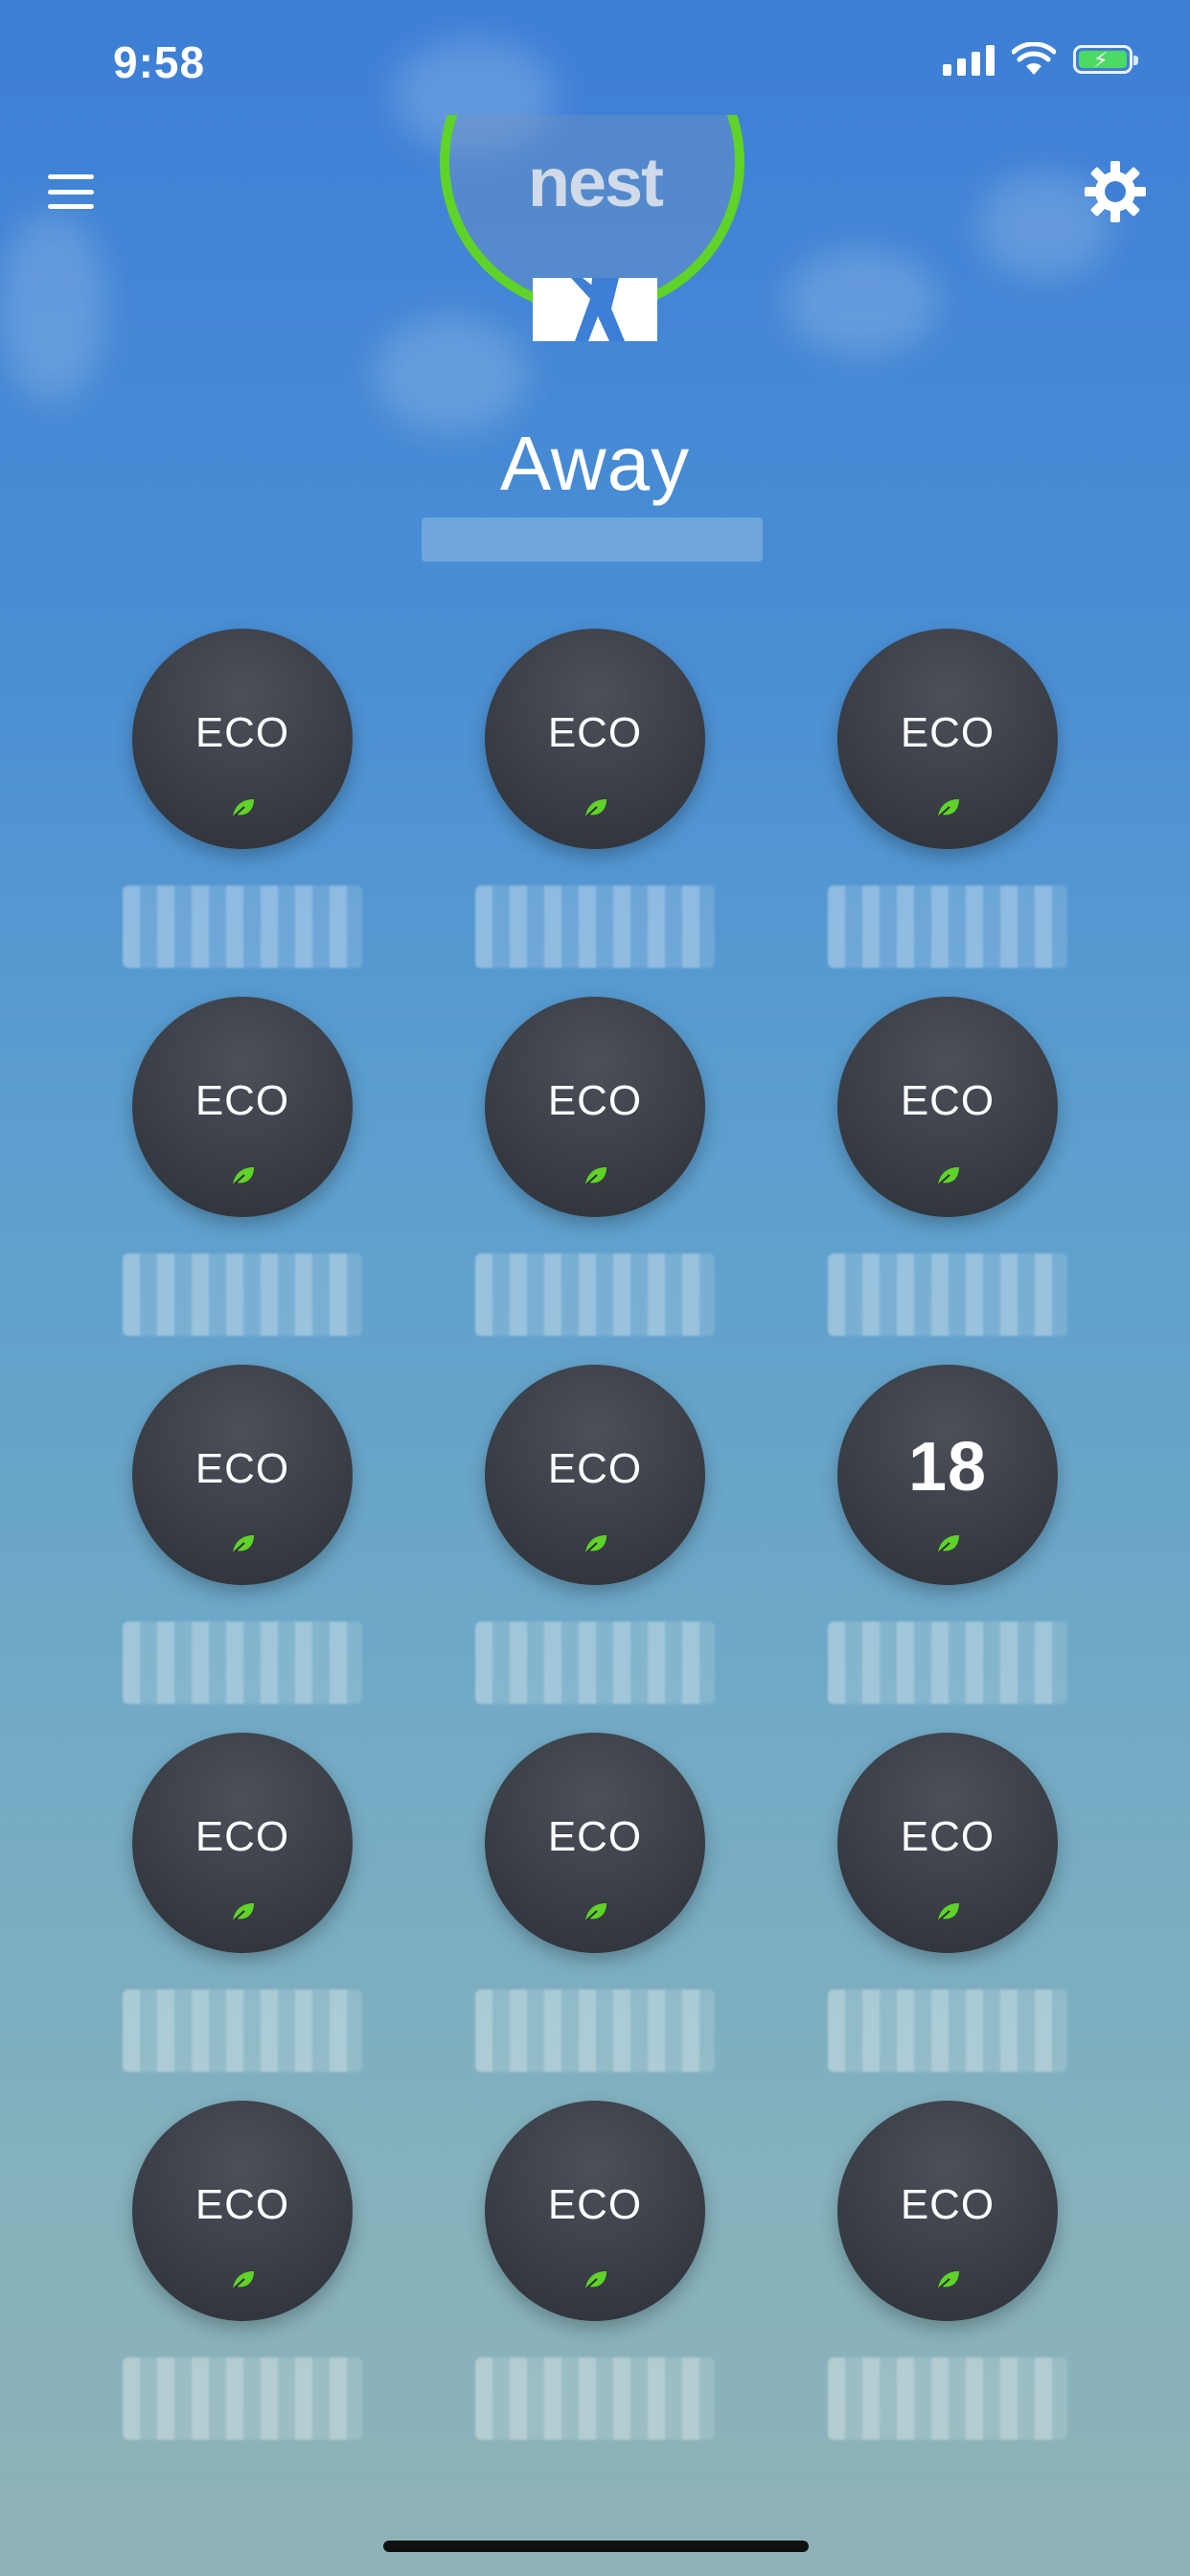  I want to click on away-mode-ring, so click(595, 263).